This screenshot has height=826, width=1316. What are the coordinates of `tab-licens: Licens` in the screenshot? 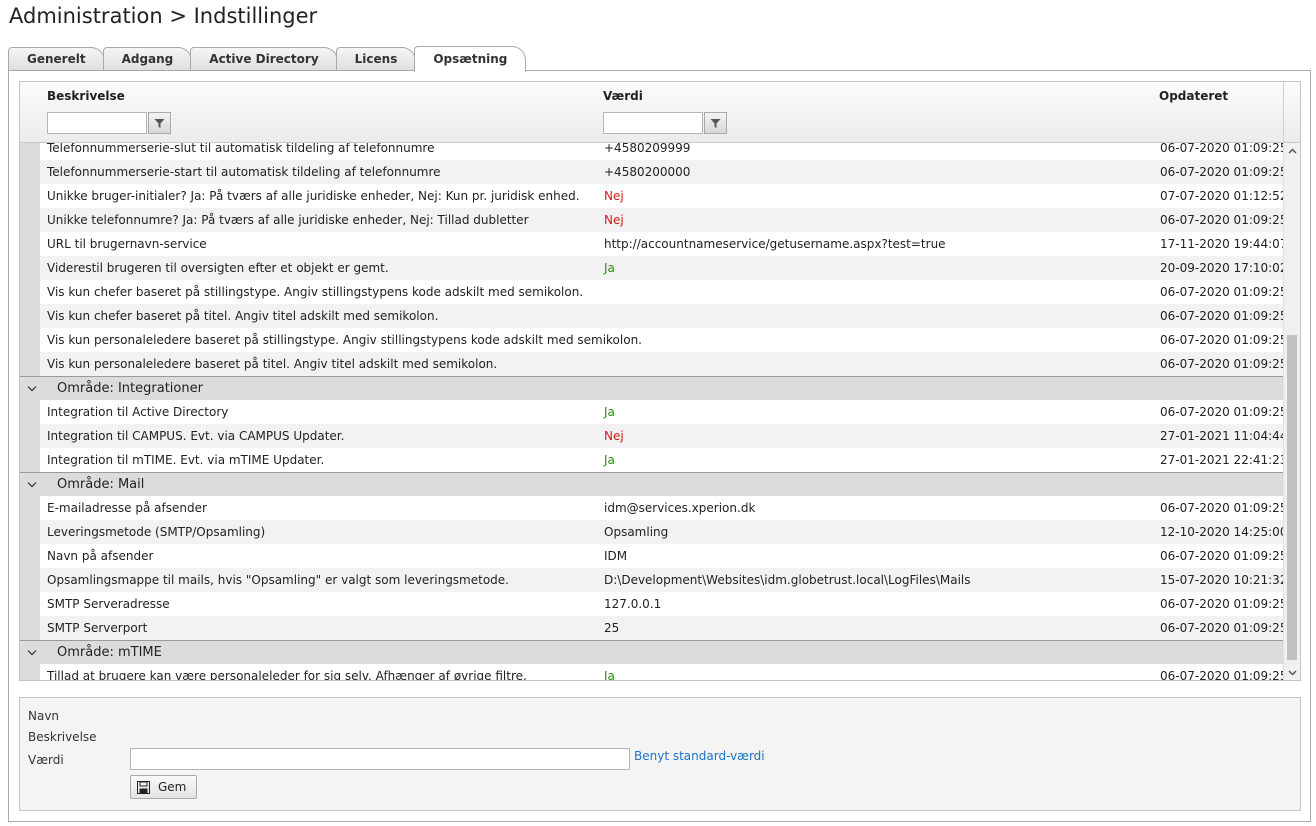 It's located at (376, 59).